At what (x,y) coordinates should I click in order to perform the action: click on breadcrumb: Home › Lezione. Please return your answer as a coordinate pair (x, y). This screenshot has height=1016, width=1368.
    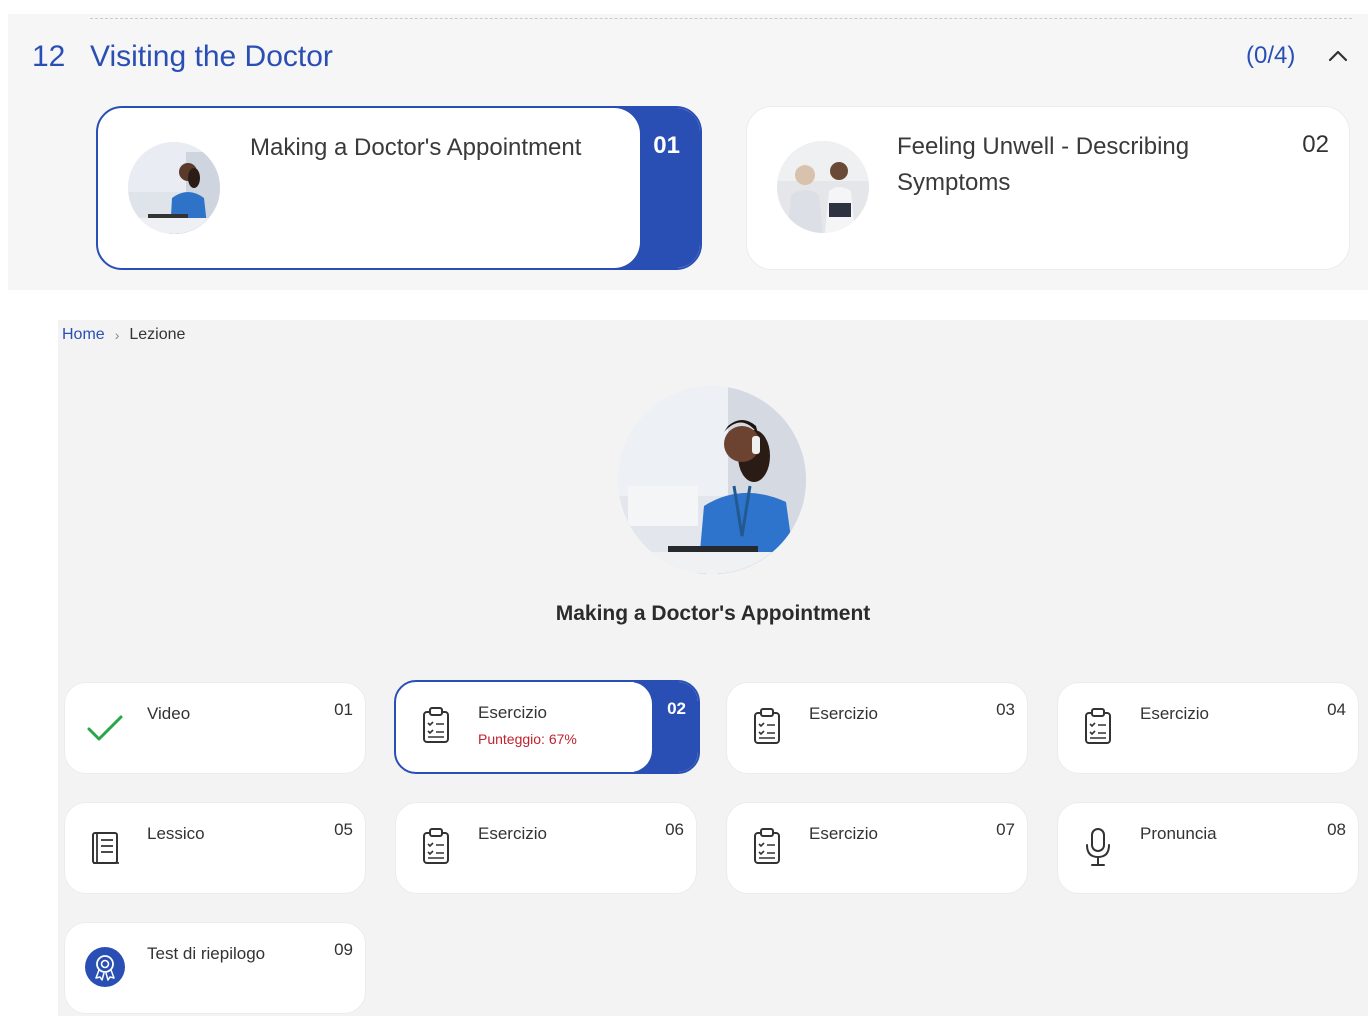
    Looking at the image, I should click on (123, 335).